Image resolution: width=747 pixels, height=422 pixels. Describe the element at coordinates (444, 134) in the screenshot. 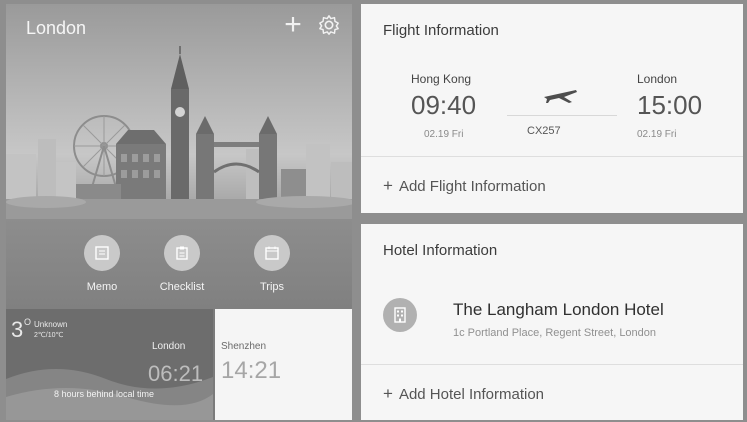

I see `departure-date: 02.19 Fri` at that location.